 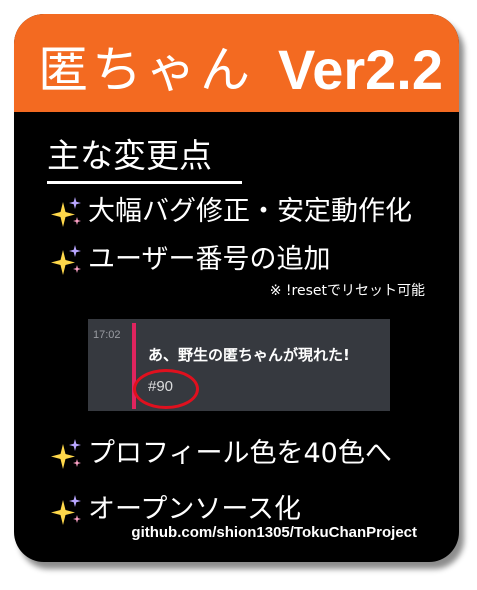 I want to click on repository-link: github.com/shion1305/TokuChanProject, so click(x=274, y=533).